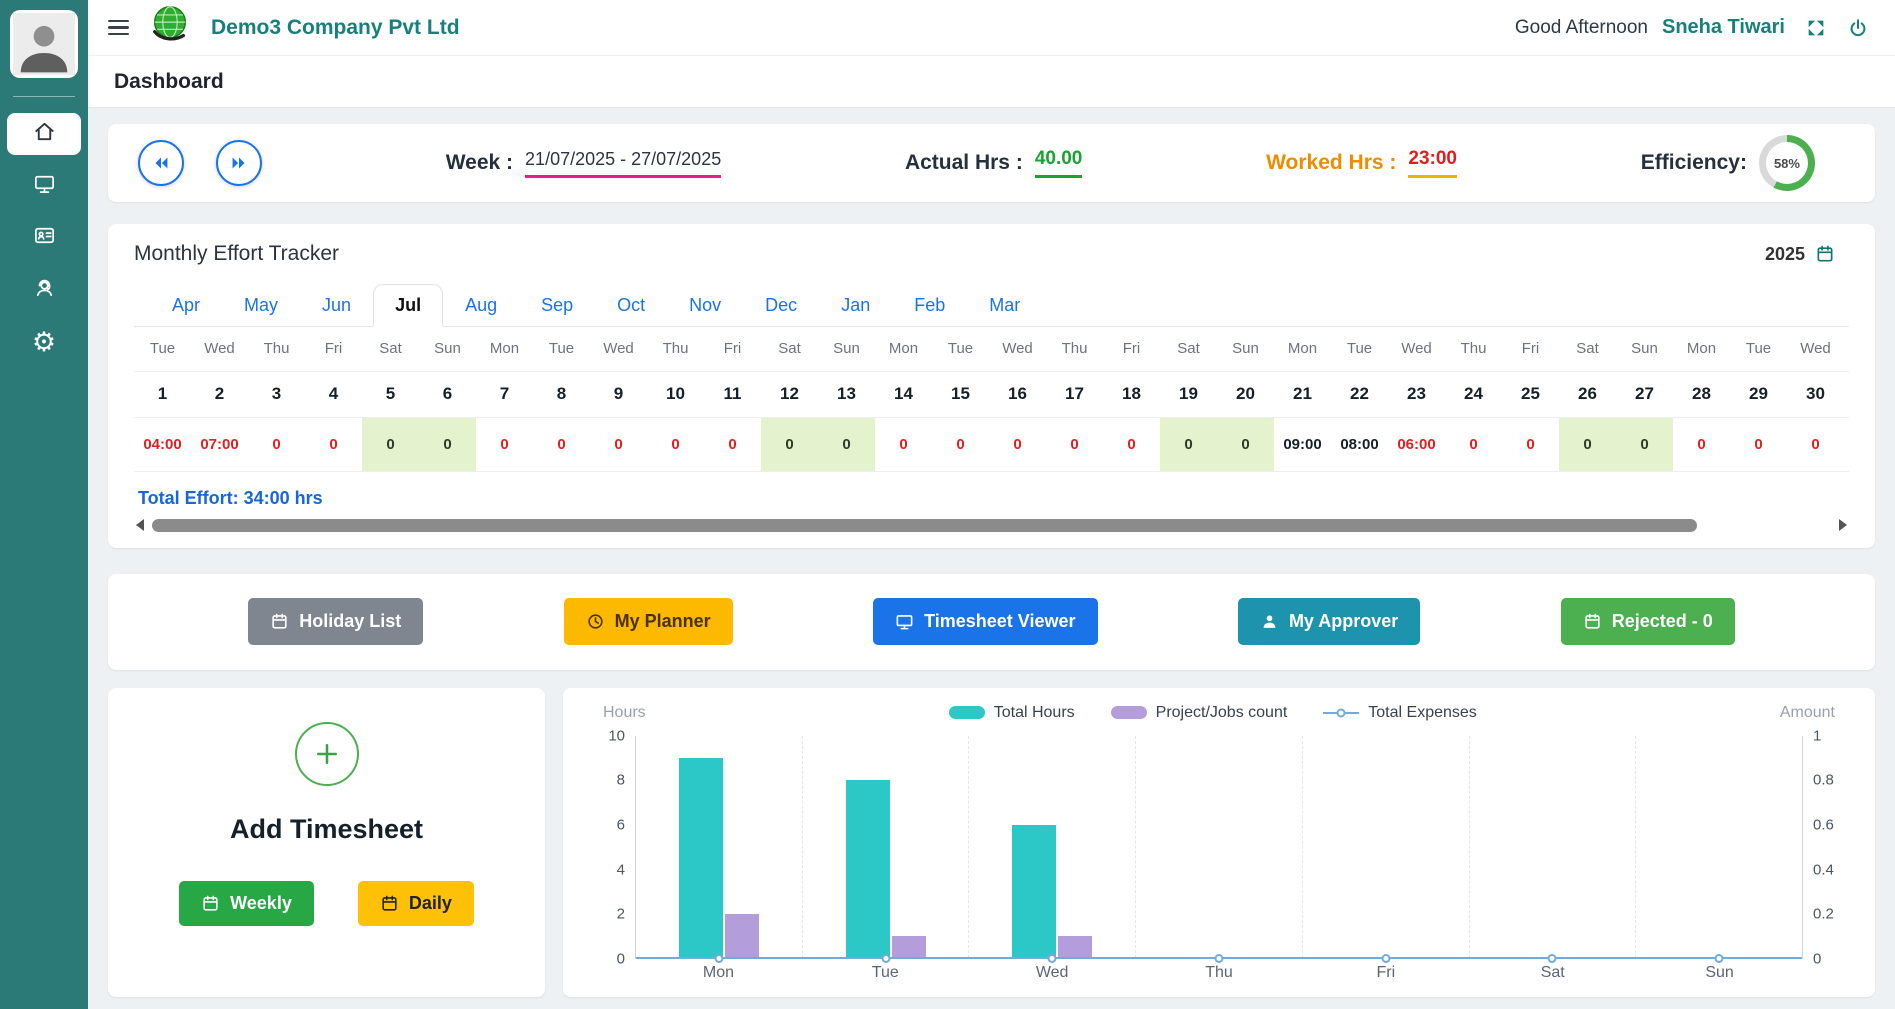 The width and height of the screenshot is (1895, 1009). Describe the element at coordinates (1074, 394) in the screenshot. I see `date-cell: 17` at that location.